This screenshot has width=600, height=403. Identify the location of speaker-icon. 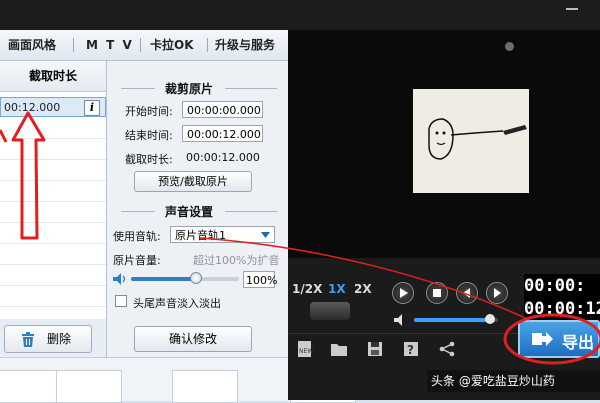
(119, 279).